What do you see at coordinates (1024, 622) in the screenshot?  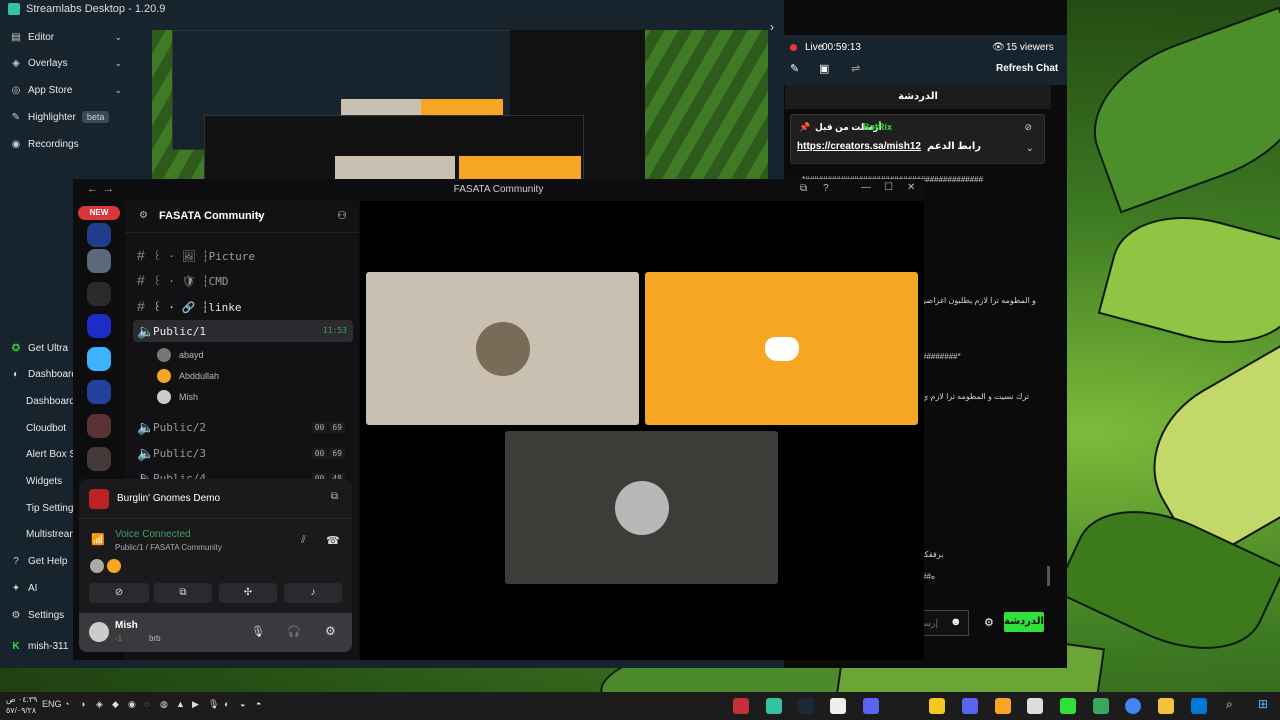 I see `chat-send-button: الدردشة` at bounding box center [1024, 622].